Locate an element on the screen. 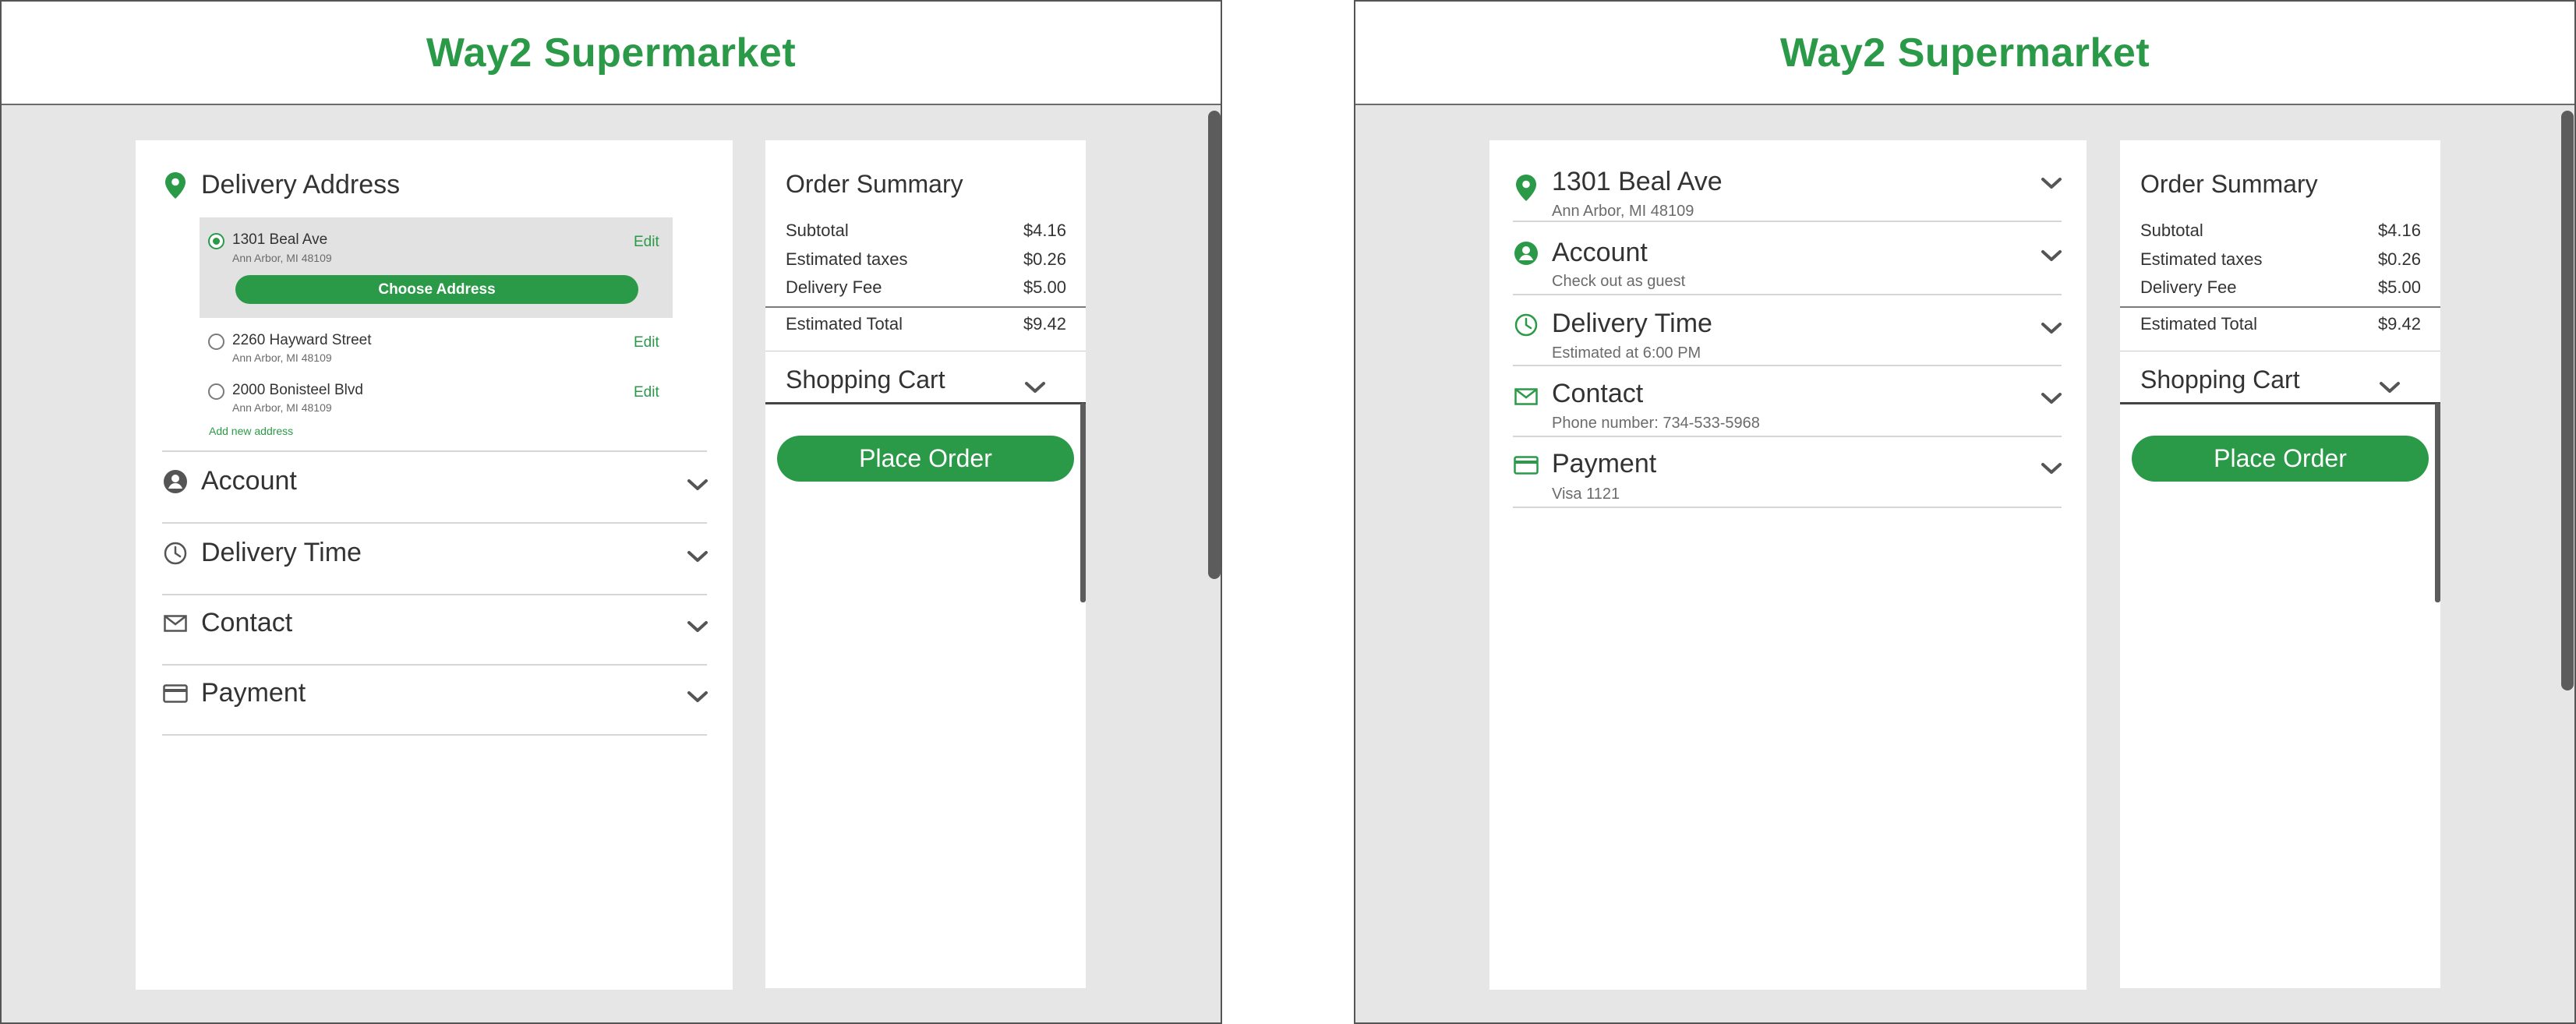 The width and height of the screenshot is (2576, 1024). delivery-time-section-header: Delivery Time is located at coordinates (262, 553).